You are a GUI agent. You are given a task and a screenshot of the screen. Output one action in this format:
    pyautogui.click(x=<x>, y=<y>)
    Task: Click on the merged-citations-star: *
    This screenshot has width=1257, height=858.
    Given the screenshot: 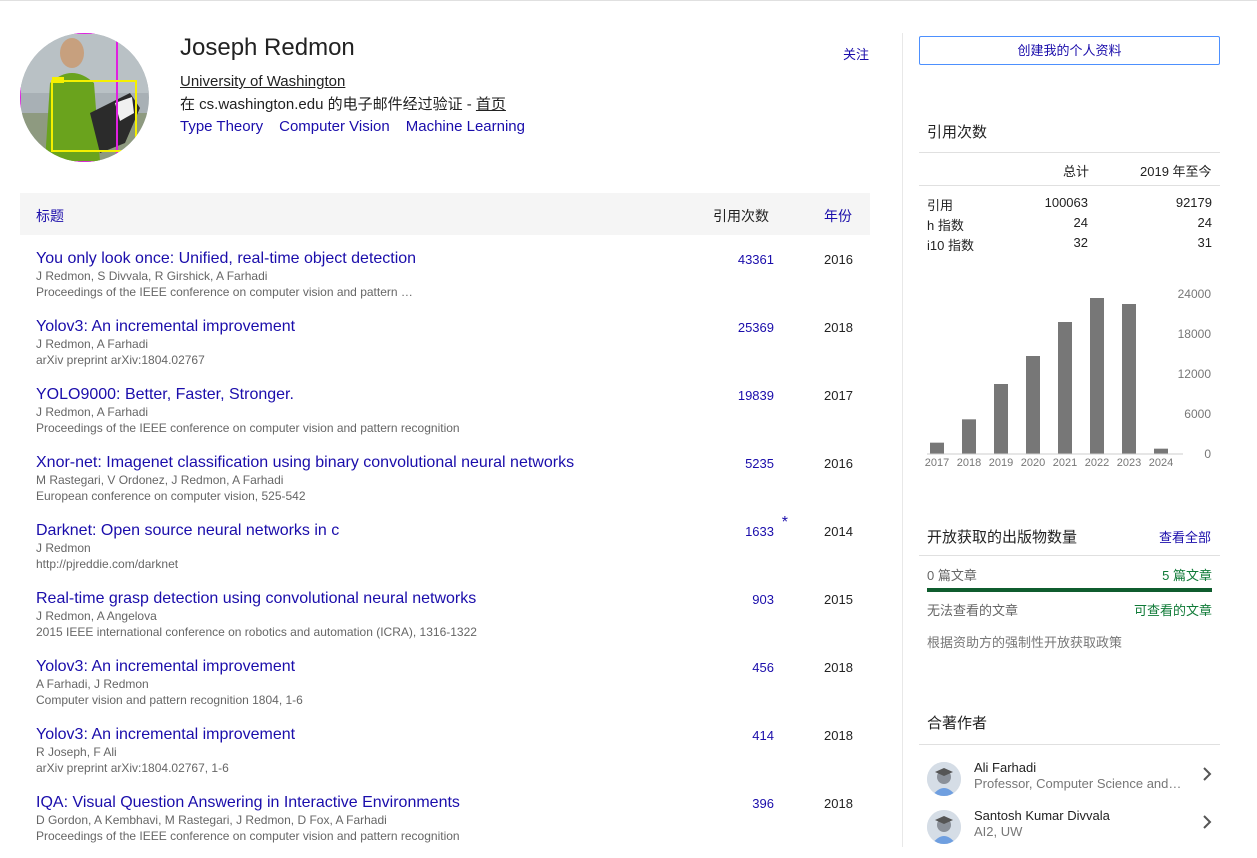 What is the action you would take?
    pyautogui.click(x=785, y=523)
    